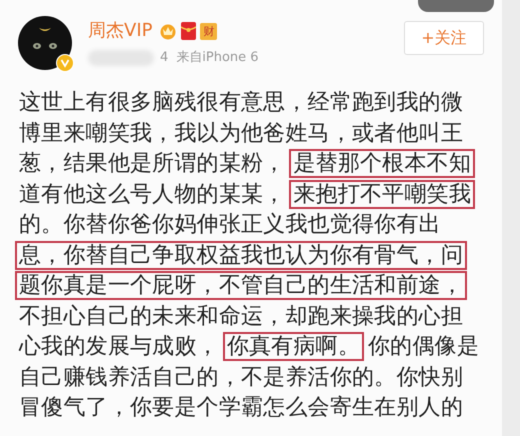 The image size is (520, 436). What do you see at coordinates (119, 347) in the screenshot?
I see `post-text: 心我的发展与成败，` at bounding box center [119, 347].